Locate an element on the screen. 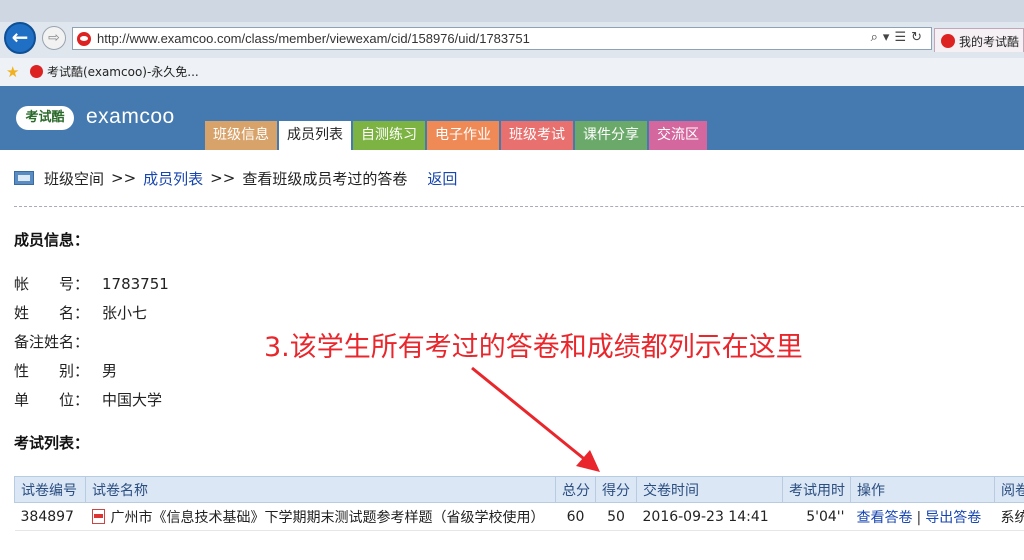 The width and height of the screenshot is (1024, 560). column-header: 阅卷 is located at coordinates (1009, 489).